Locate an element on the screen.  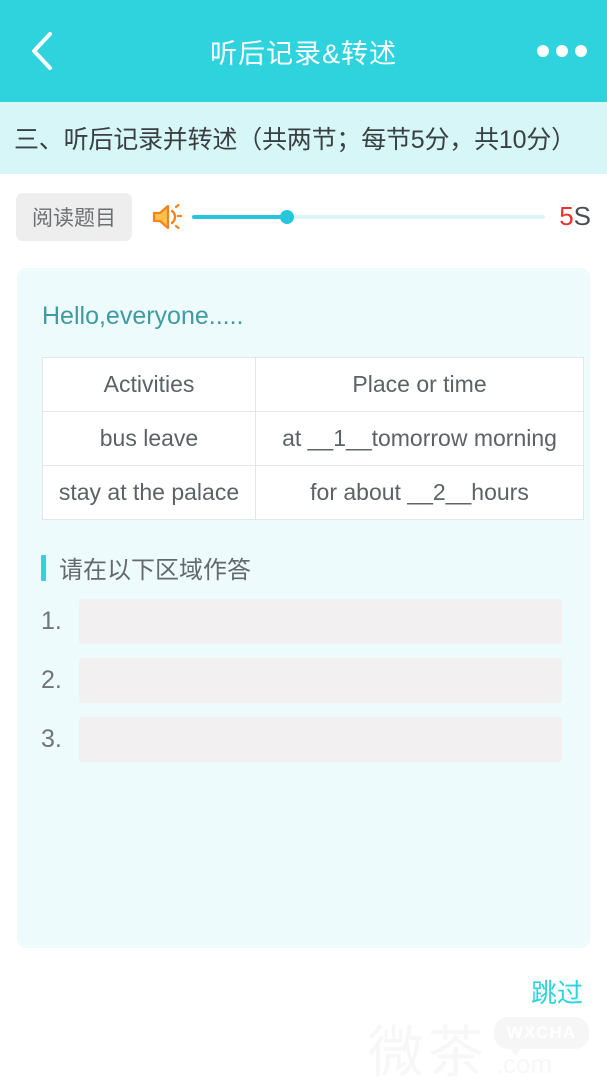
watermark-domain-text: .com is located at coordinates (524, 1064).